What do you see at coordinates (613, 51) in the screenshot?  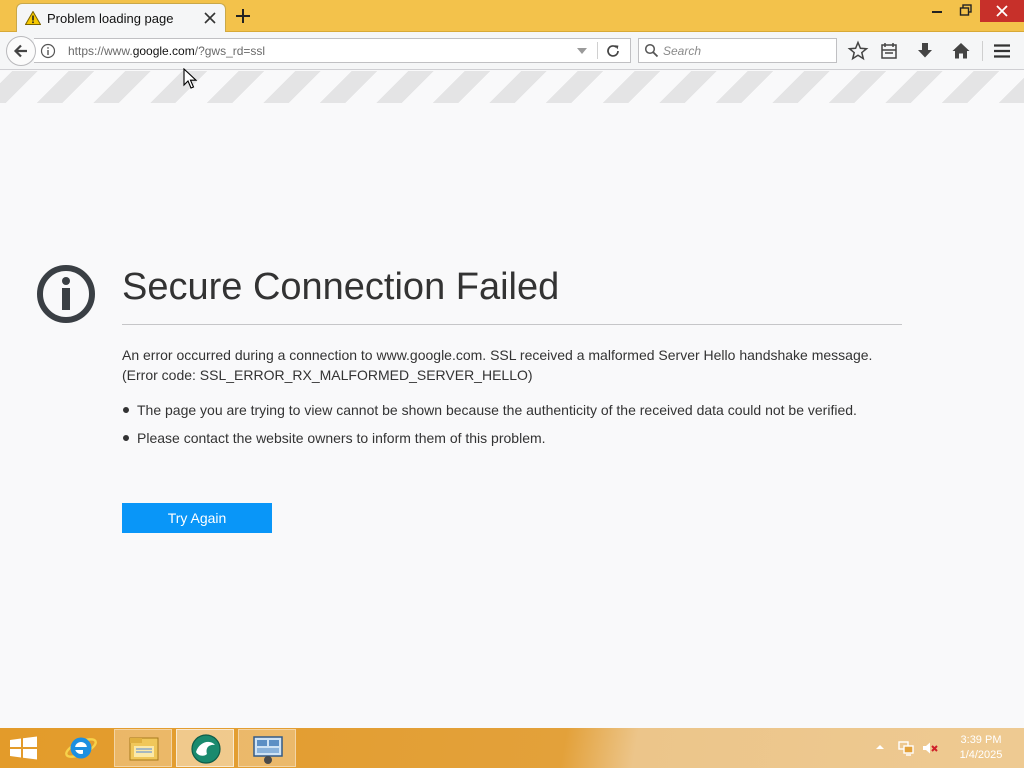 I see `reload-icon` at bounding box center [613, 51].